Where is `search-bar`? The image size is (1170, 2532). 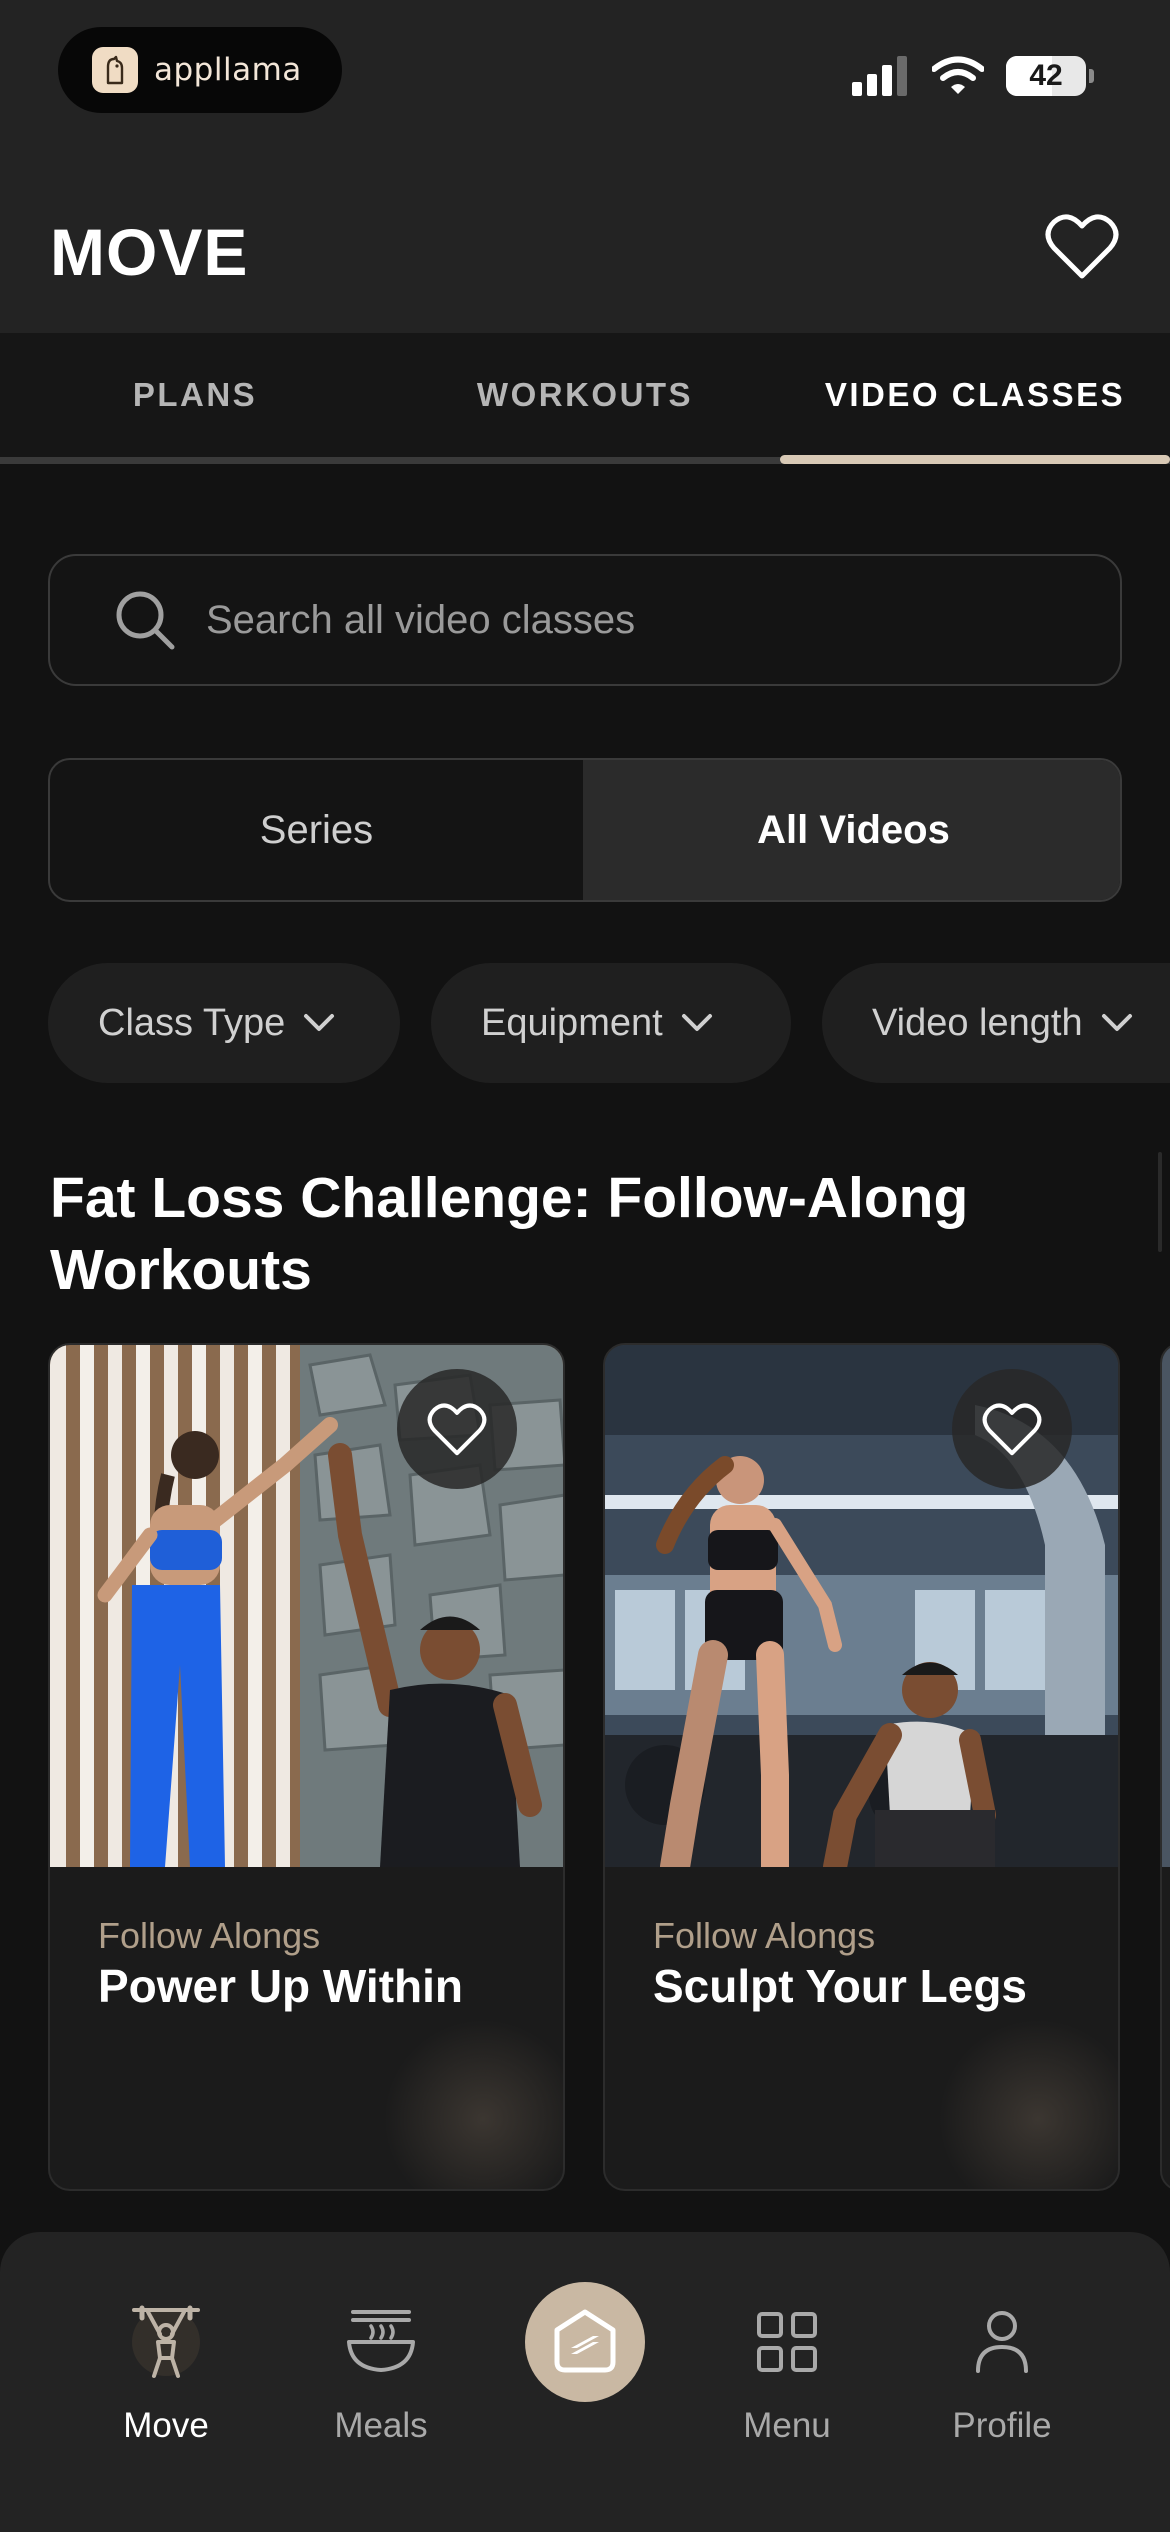
search-bar is located at coordinates (585, 620).